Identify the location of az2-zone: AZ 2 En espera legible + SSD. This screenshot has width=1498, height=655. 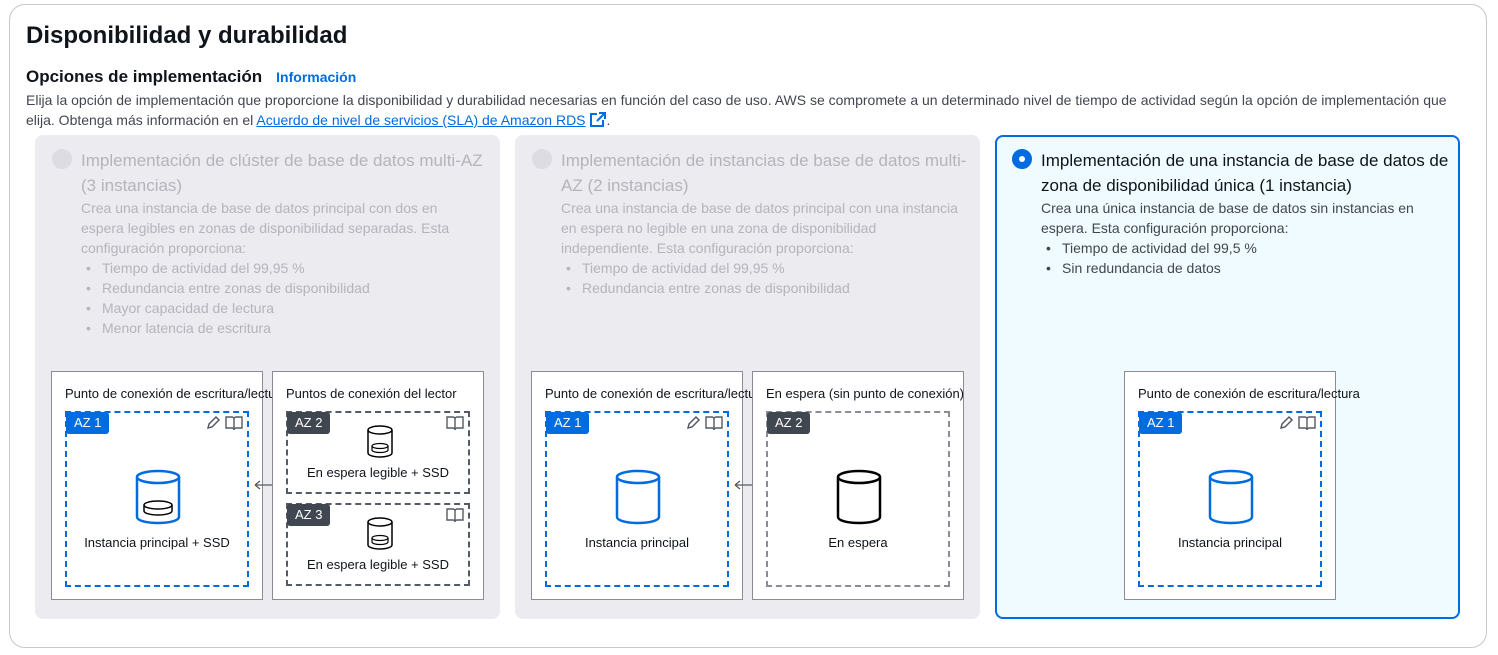
(378, 452).